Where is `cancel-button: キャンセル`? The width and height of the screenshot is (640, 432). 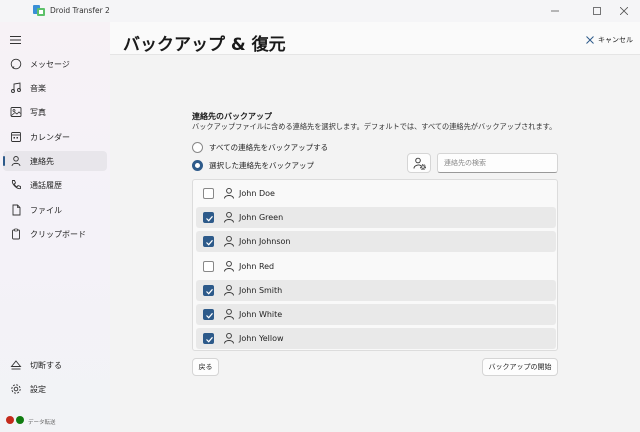 cancel-button: キャンセル is located at coordinates (609, 40).